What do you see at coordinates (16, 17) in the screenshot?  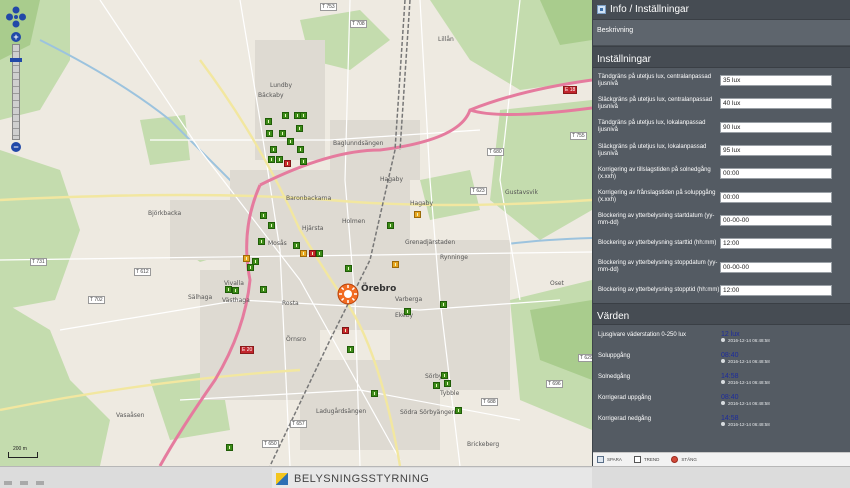 I see `pan-control-icon` at bounding box center [16, 17].